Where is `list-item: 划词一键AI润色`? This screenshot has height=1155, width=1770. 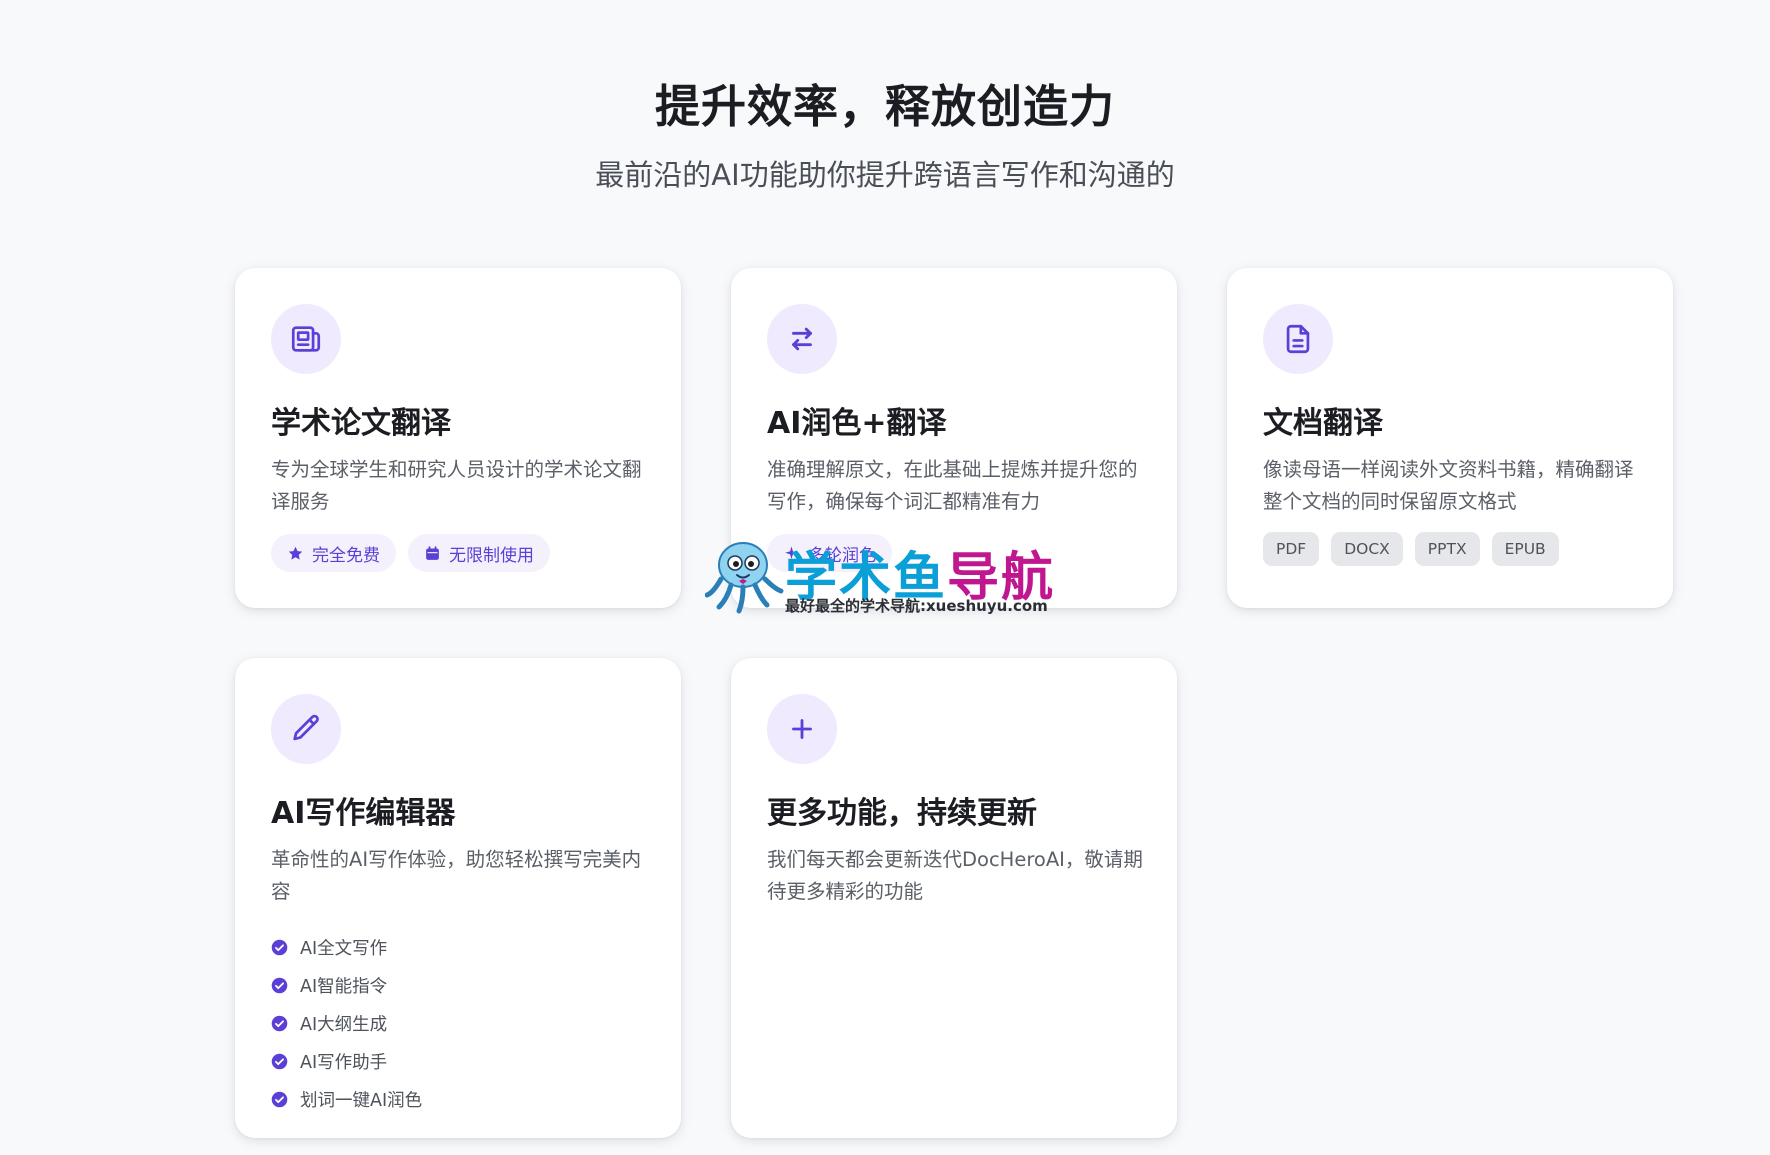
list-item: 划词一键AI润色 is located at coordinates (346, 1099).